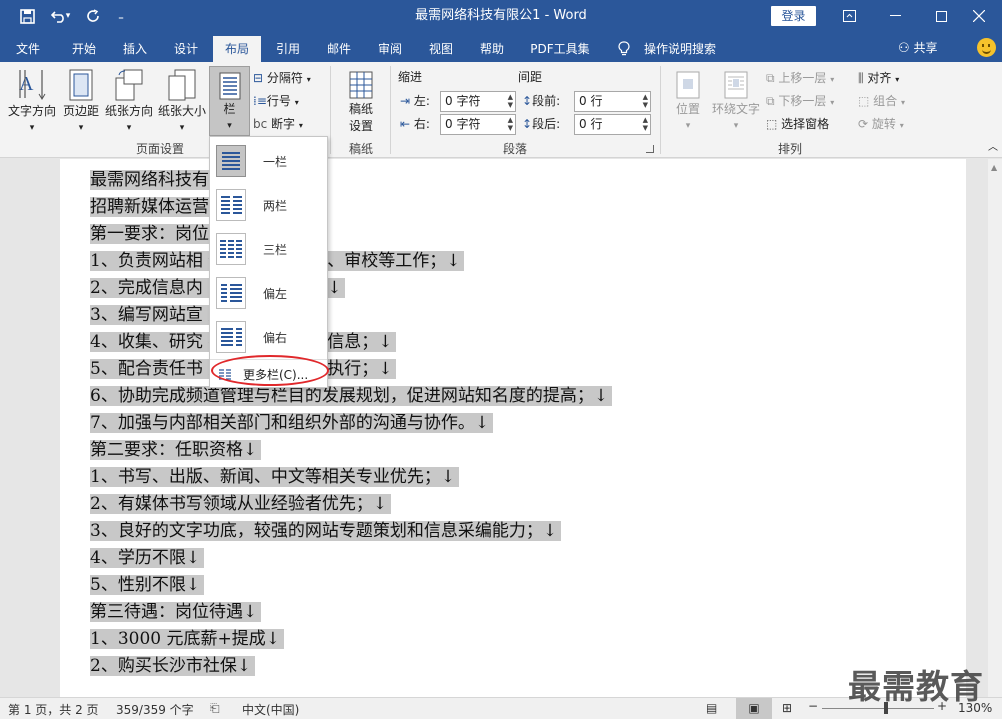 The width and height of the screenshot is (1002, 719). What do you see at coordinates (612, 101) in the screenshot?
I see `spacing-before-input: 0 行 ▲ ▼` at bounding box center [612, 101].